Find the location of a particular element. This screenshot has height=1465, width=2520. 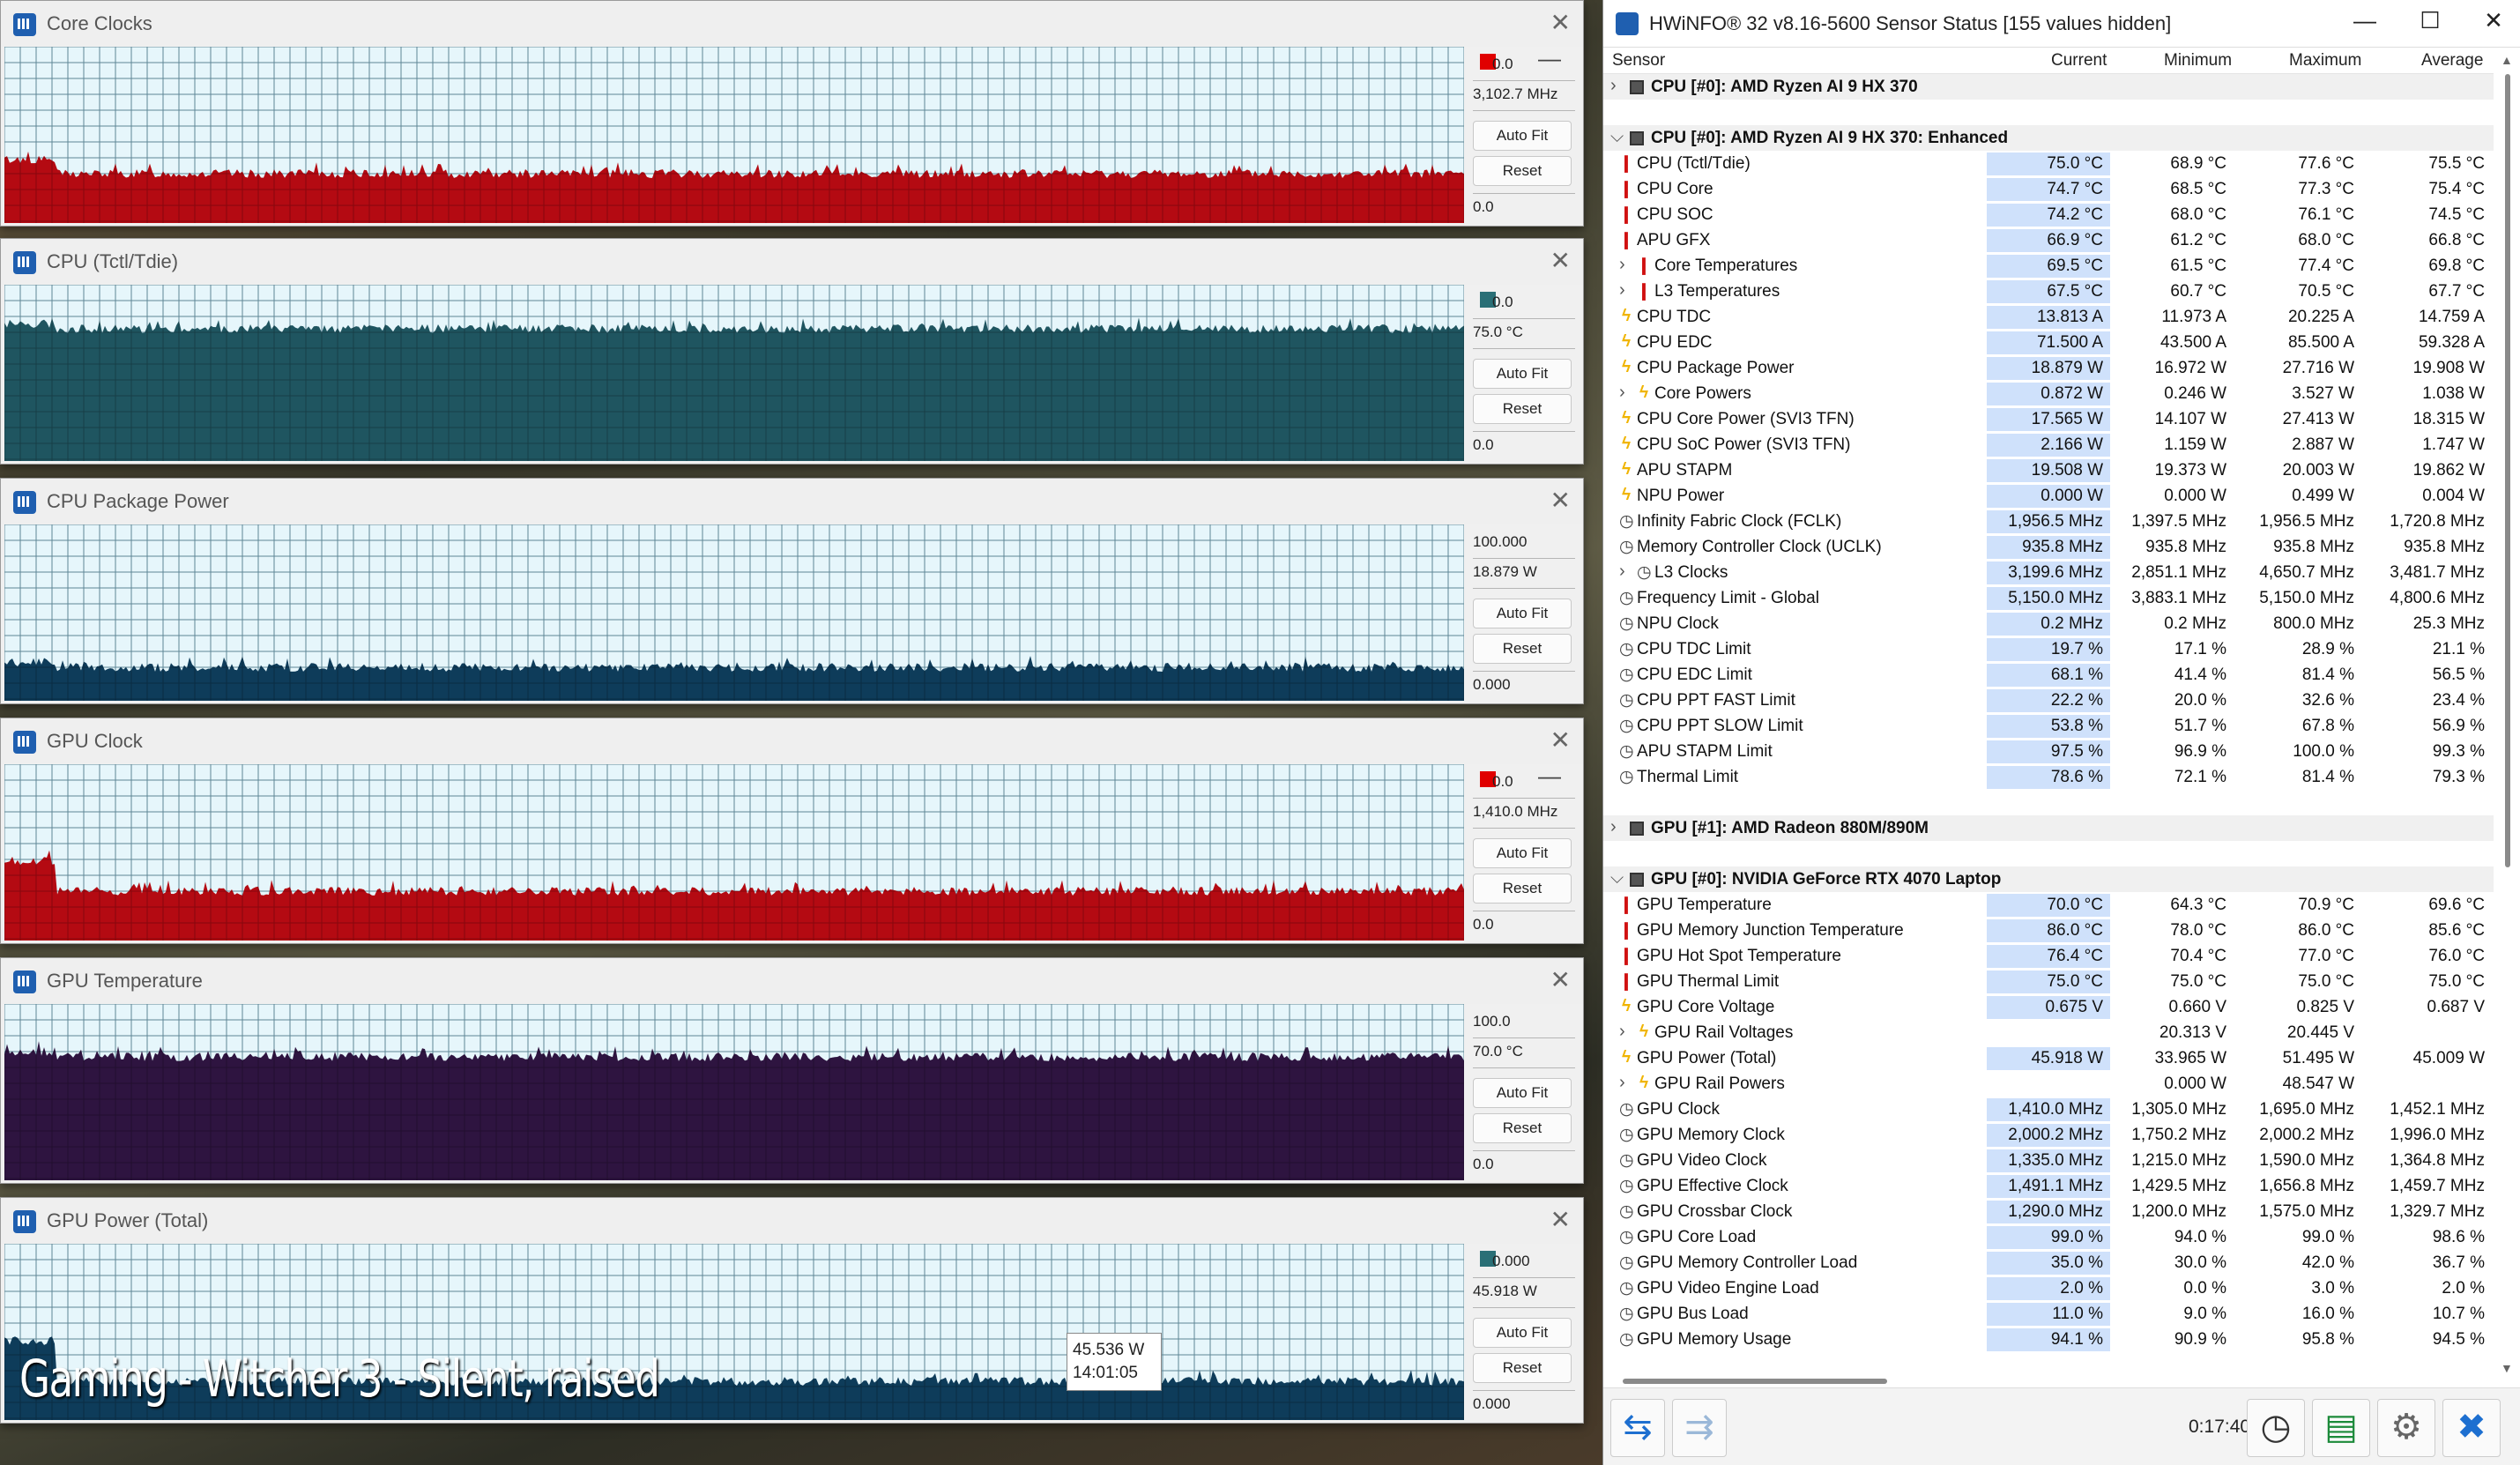

col-minimum: Minimum is located at coordinates (2198, 61).